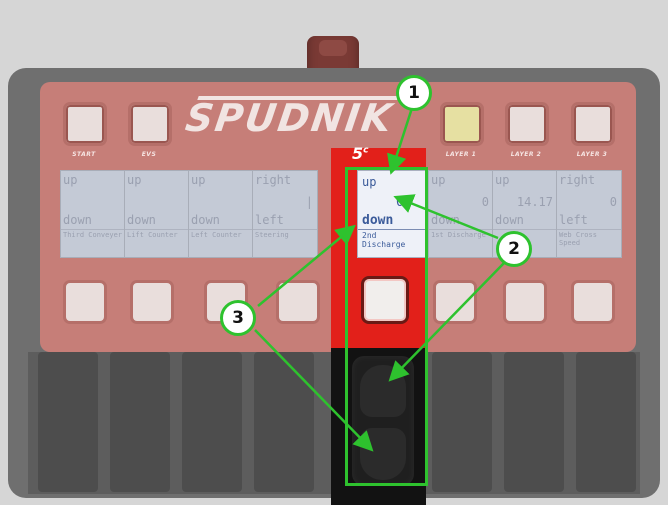  Describe the element at coordinates (446, 217) in the screenshot. I see `arrow-2a` at that location.